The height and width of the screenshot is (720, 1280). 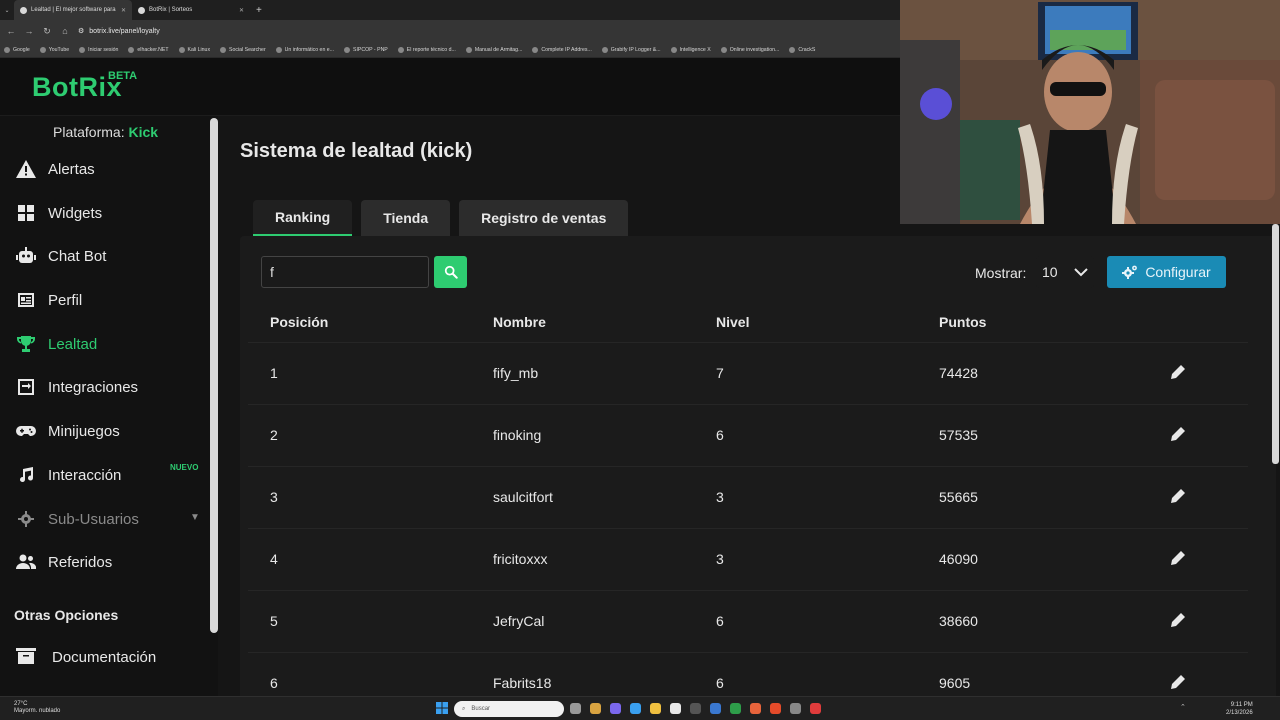 What do you see at coordinates (1001, 273) in the screenshot?
I see `show-label: Mostrar:` at bounding box center [1001, 273].